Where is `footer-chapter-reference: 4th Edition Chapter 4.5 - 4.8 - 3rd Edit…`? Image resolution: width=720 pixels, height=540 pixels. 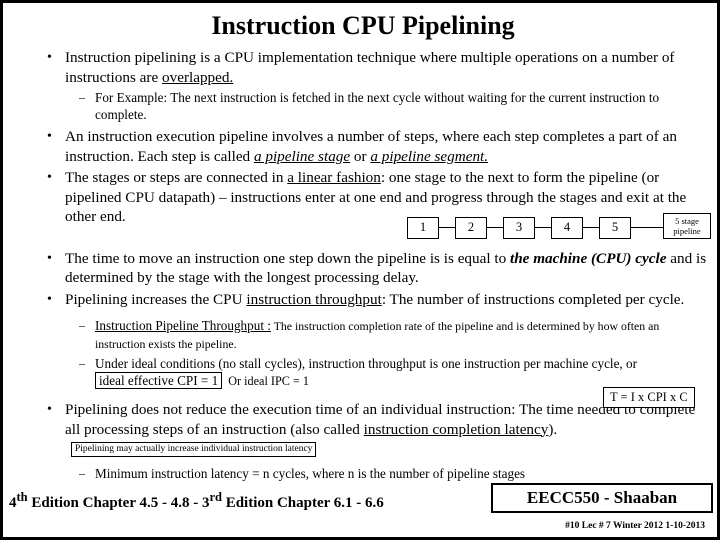 footer-chapter-reference: 4th Edition Chapter 4.5 - 4.8 - 3rd Edit… is located at coordinates (196, 500).